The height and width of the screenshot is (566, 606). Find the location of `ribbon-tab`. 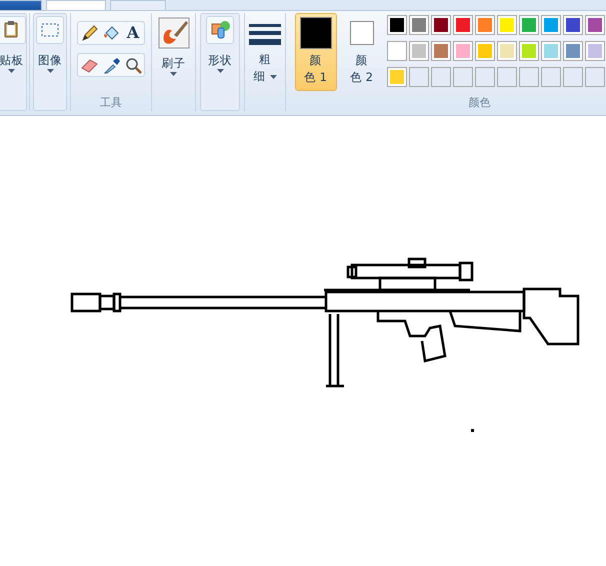

ribbon-tab is located at coordinates (138, 5).